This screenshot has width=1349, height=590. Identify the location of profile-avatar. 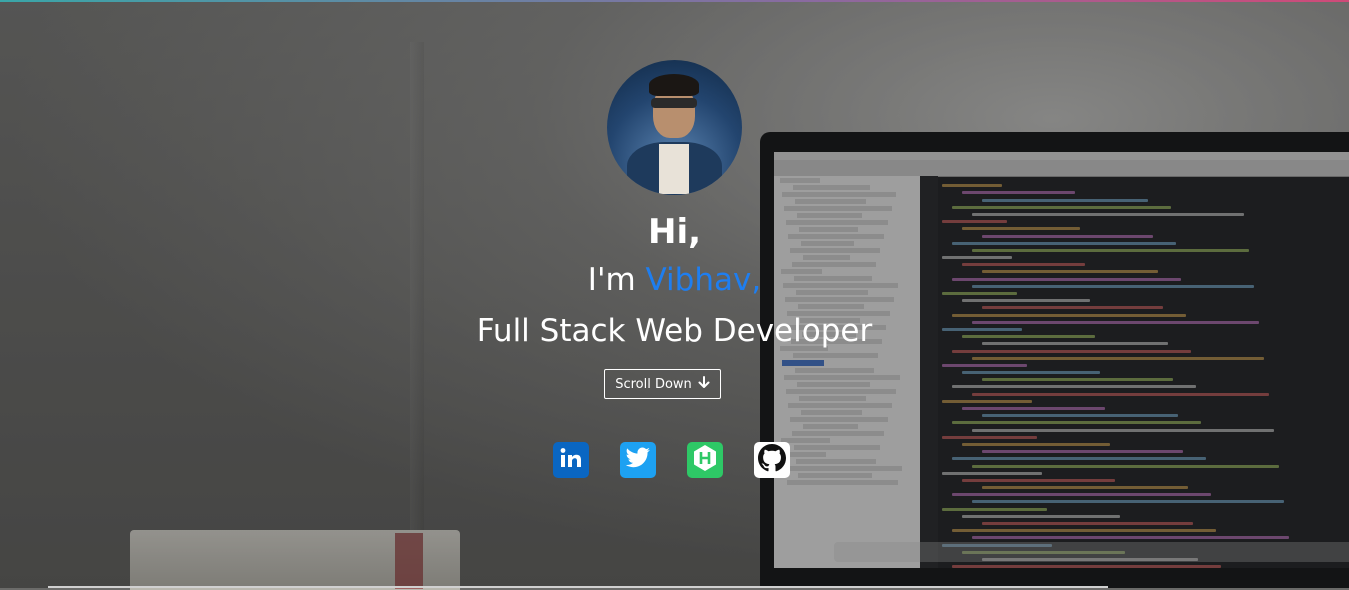
(674, 127).